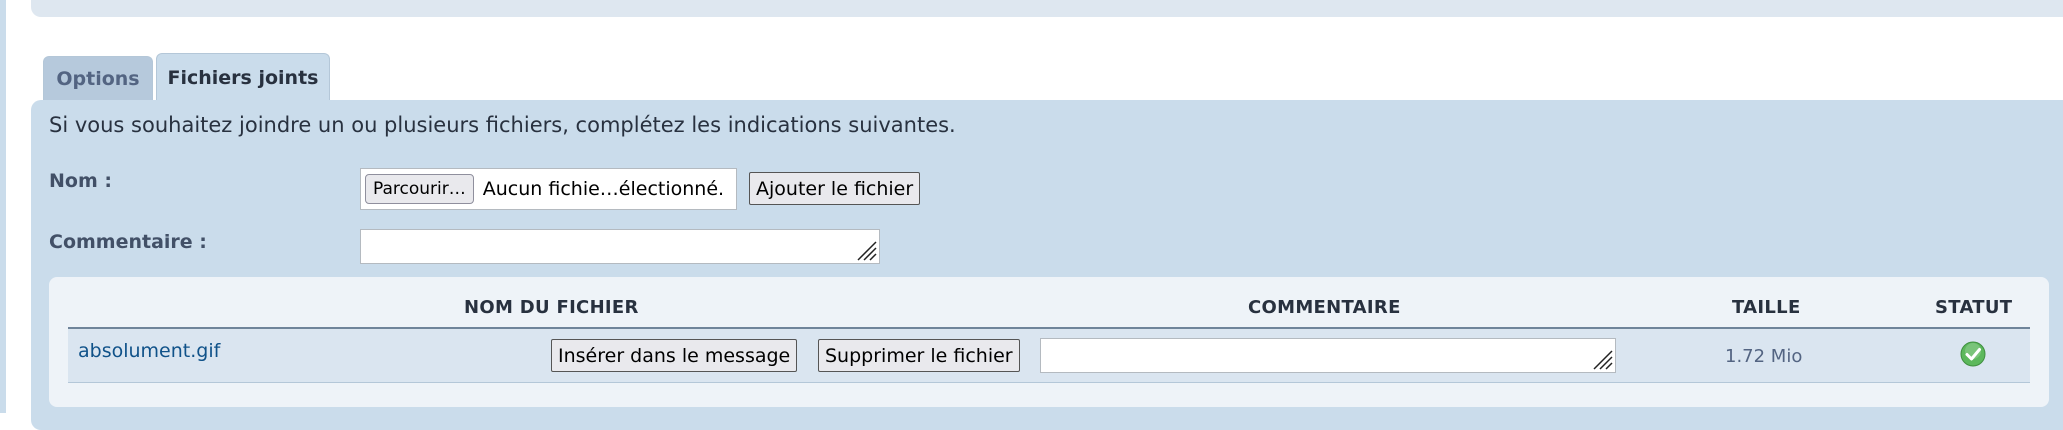 Image resolution: width=2063 pixels, height=430 pixels. I want to click on header-size: TAILLE, so click(1766, 307).